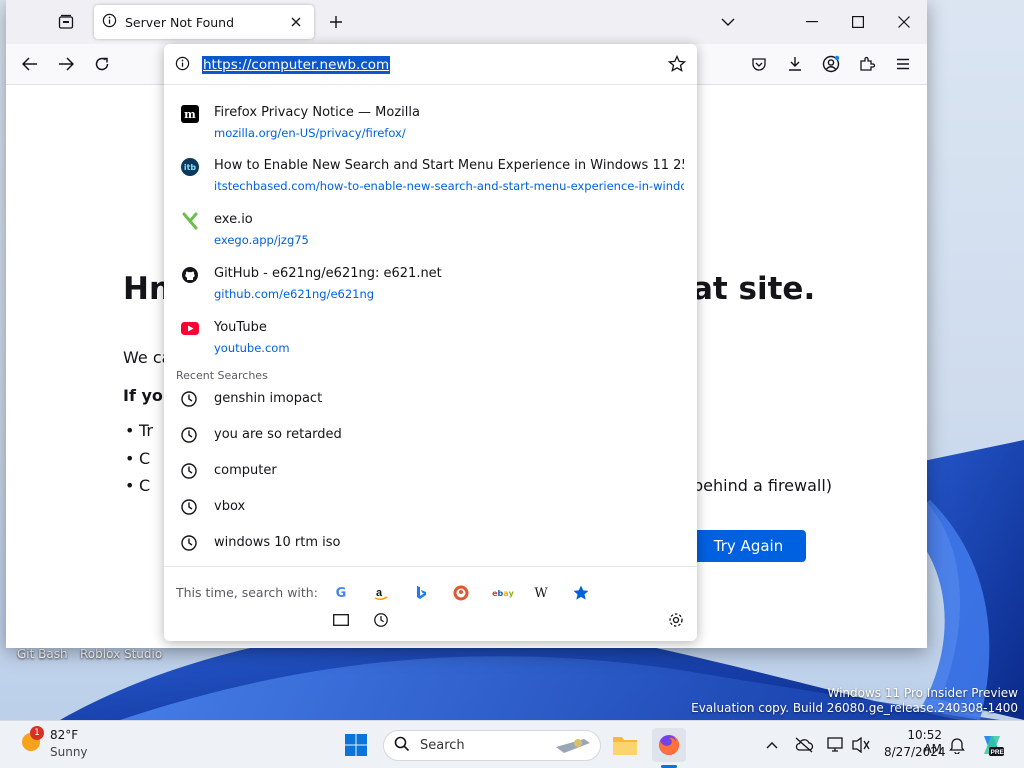 The image size is (1024, 768). Describe the element at coordinates (461, 593) in the screenshot. I see `duckduckgo-engine-icon` at that location.